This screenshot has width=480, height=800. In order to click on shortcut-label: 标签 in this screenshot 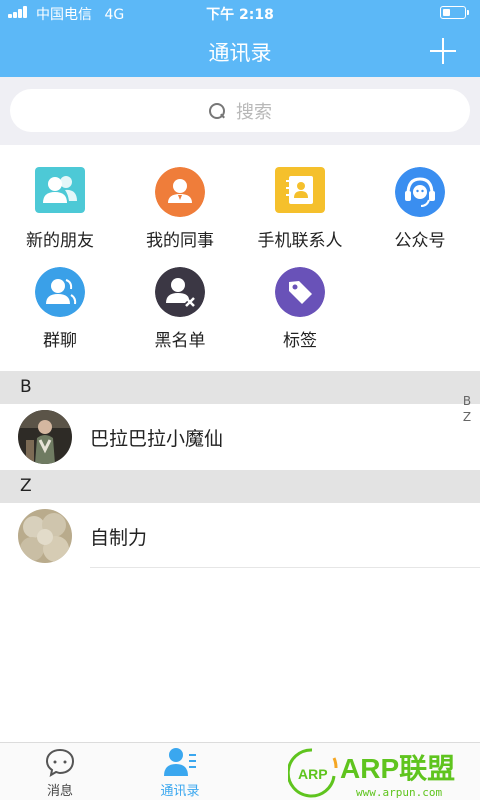, I will do `click(300, 341)`.